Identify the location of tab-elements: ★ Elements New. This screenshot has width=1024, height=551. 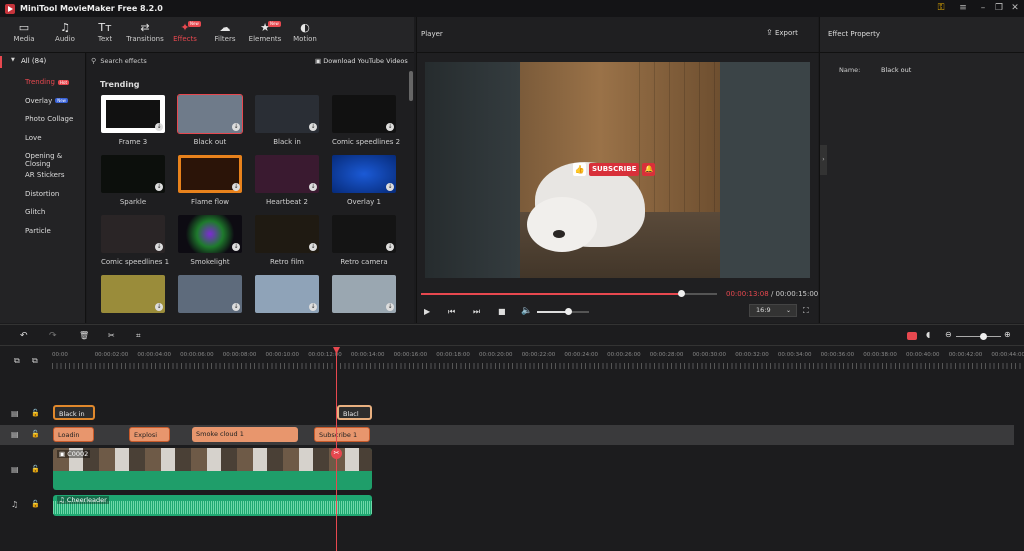
(265, 31).